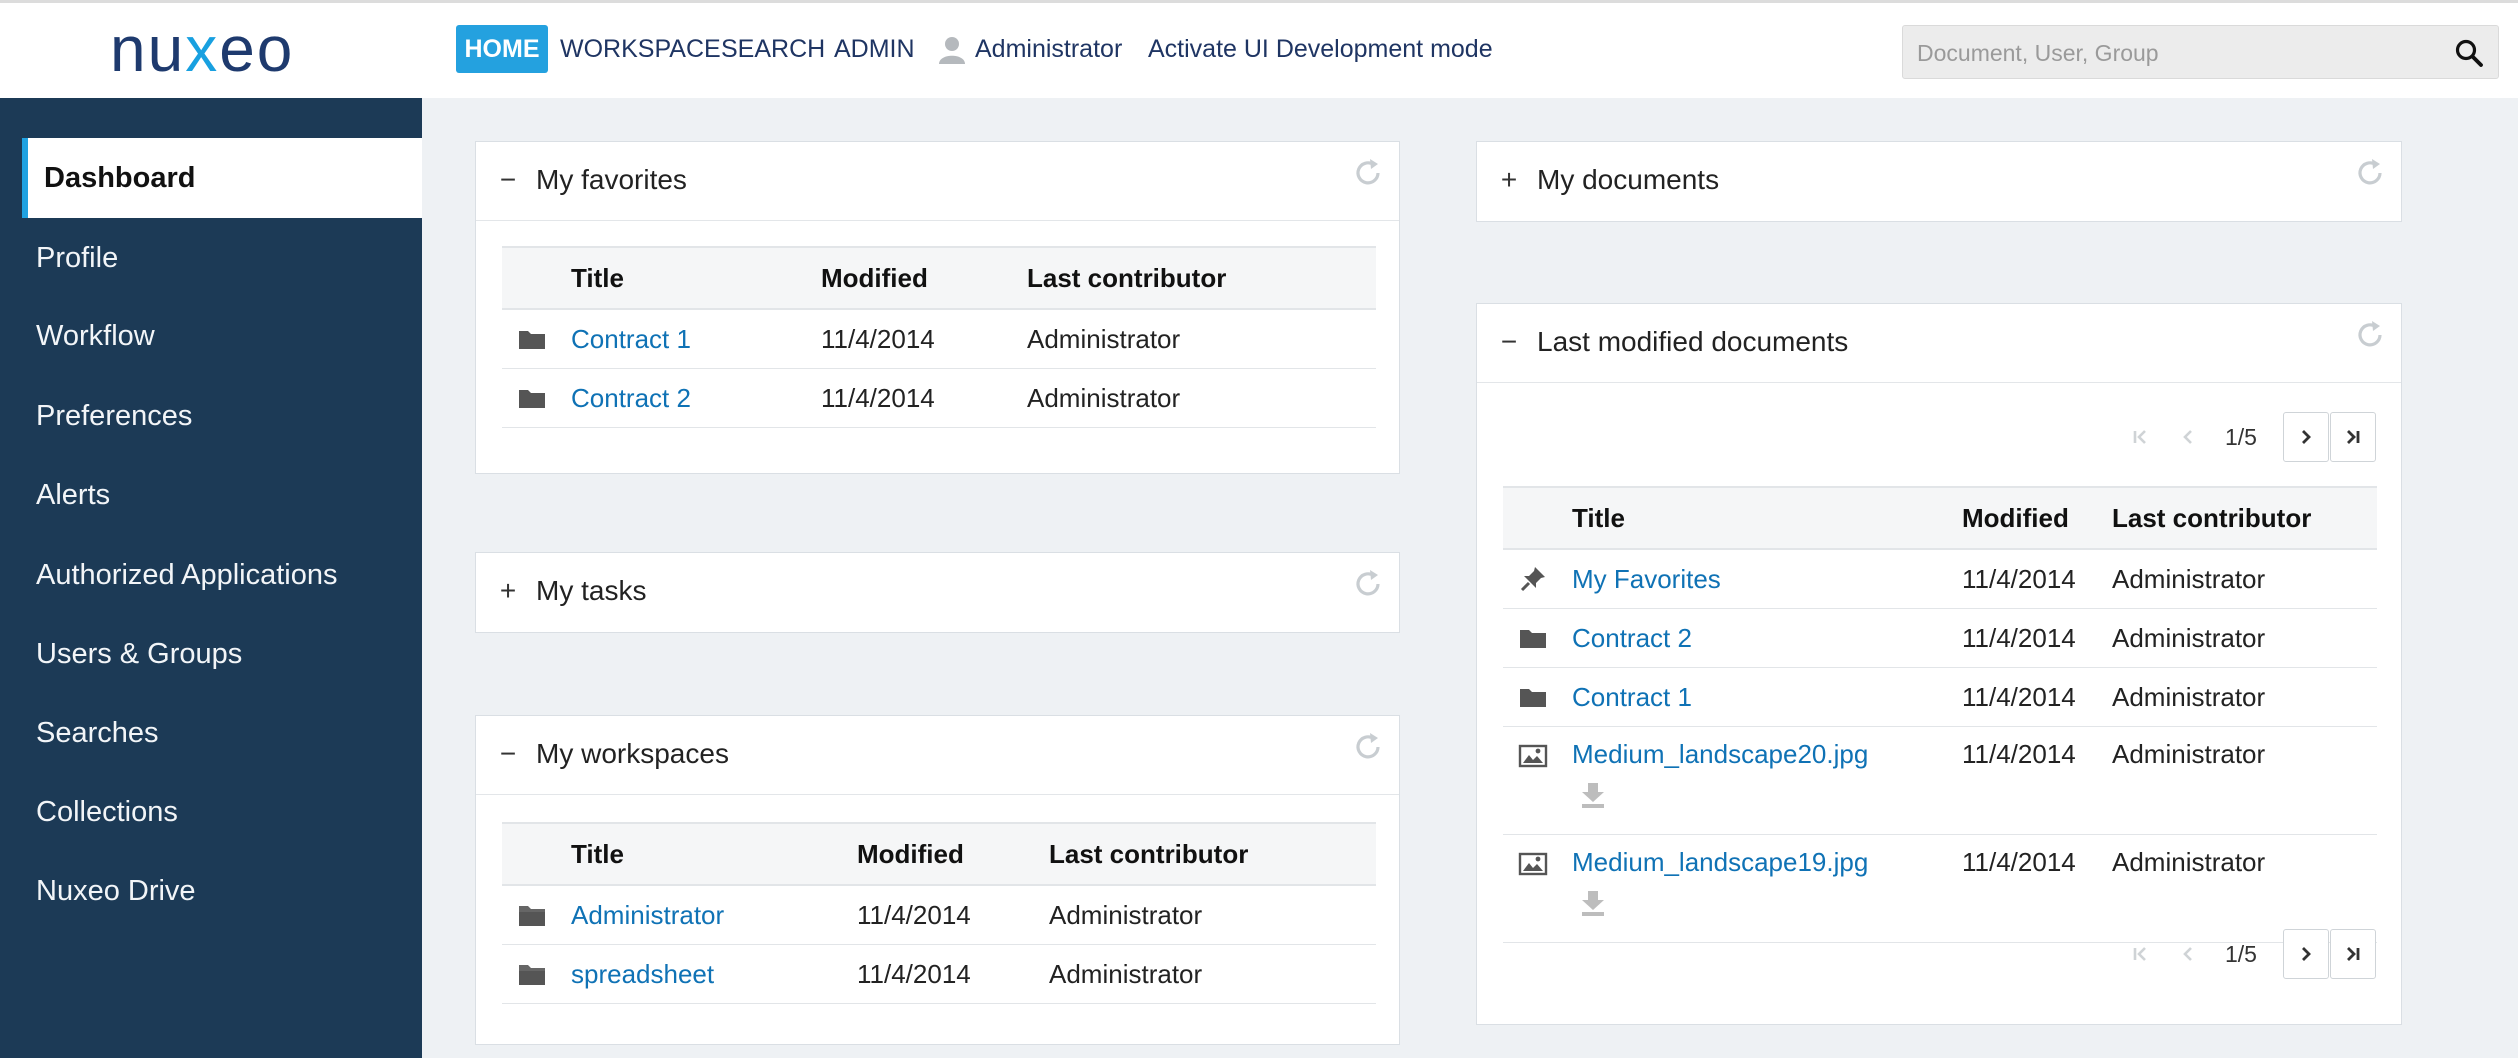 The width and height of the screenshot is (2518, 1058). I want to click on my-documents-panel-header: + My documents, so click(1939, 181).